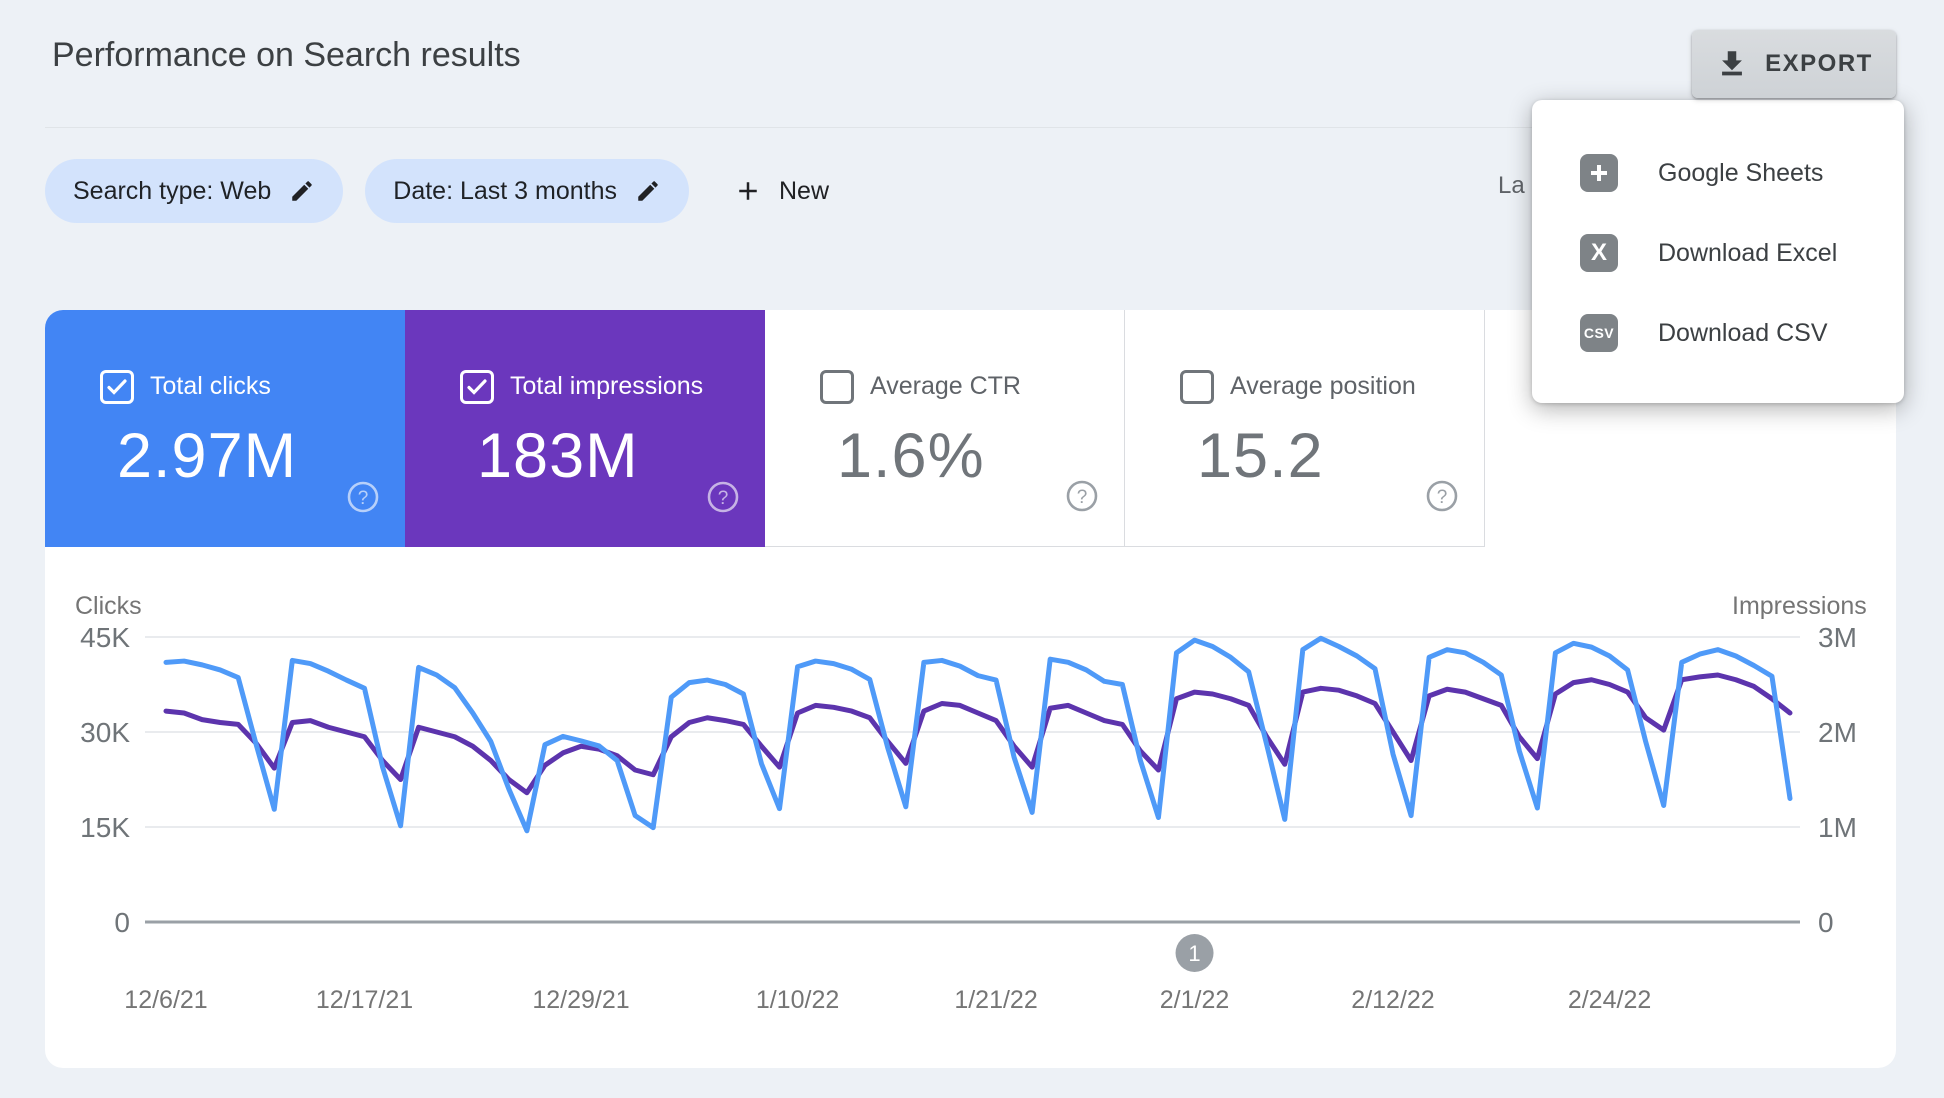 The image size is (1944, 1098). What do you see at coordinates (364, 1000) in the screenshot?
I see `x-axis-date-label: 12/17/21` at bounding box center [364, 1000].